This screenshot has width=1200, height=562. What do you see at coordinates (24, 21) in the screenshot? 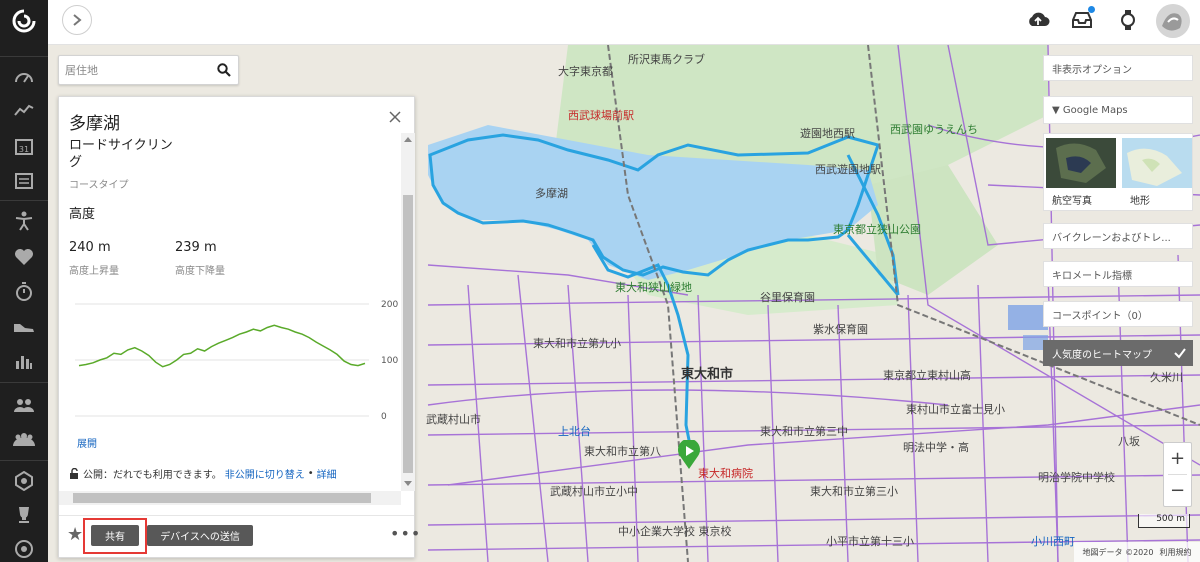
I see `app-logo-icon` at bounding box center [24, 21].